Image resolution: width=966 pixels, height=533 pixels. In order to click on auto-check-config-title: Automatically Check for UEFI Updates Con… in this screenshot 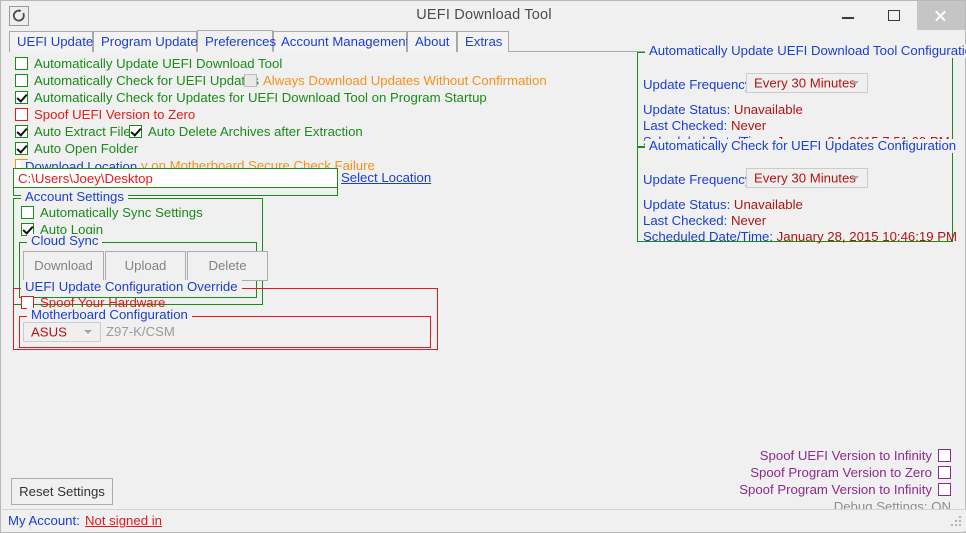, I will do `click(803, 146)`.